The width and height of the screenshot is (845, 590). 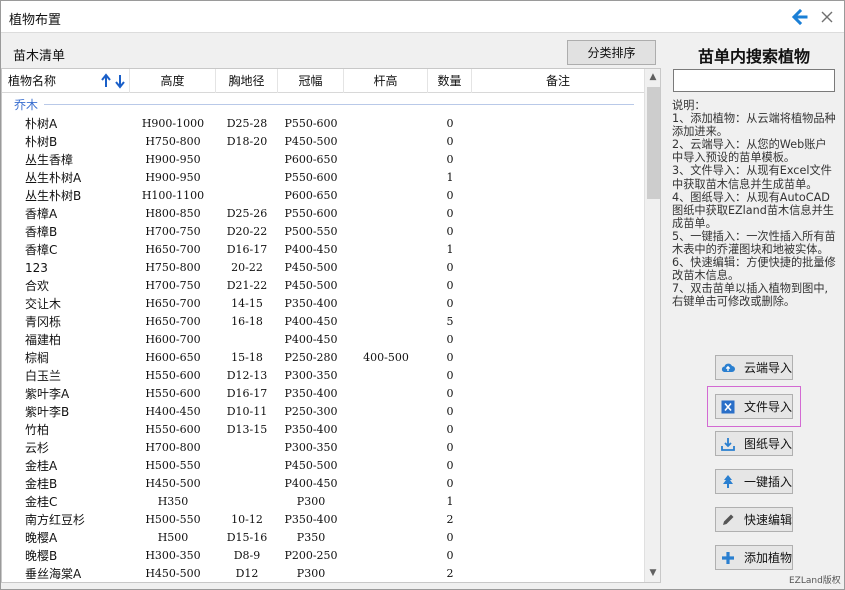 What do you see at coordinates (37, 448) in the screenshot?
I see `cell-name: 云杉` at bounding box center [37, 448].